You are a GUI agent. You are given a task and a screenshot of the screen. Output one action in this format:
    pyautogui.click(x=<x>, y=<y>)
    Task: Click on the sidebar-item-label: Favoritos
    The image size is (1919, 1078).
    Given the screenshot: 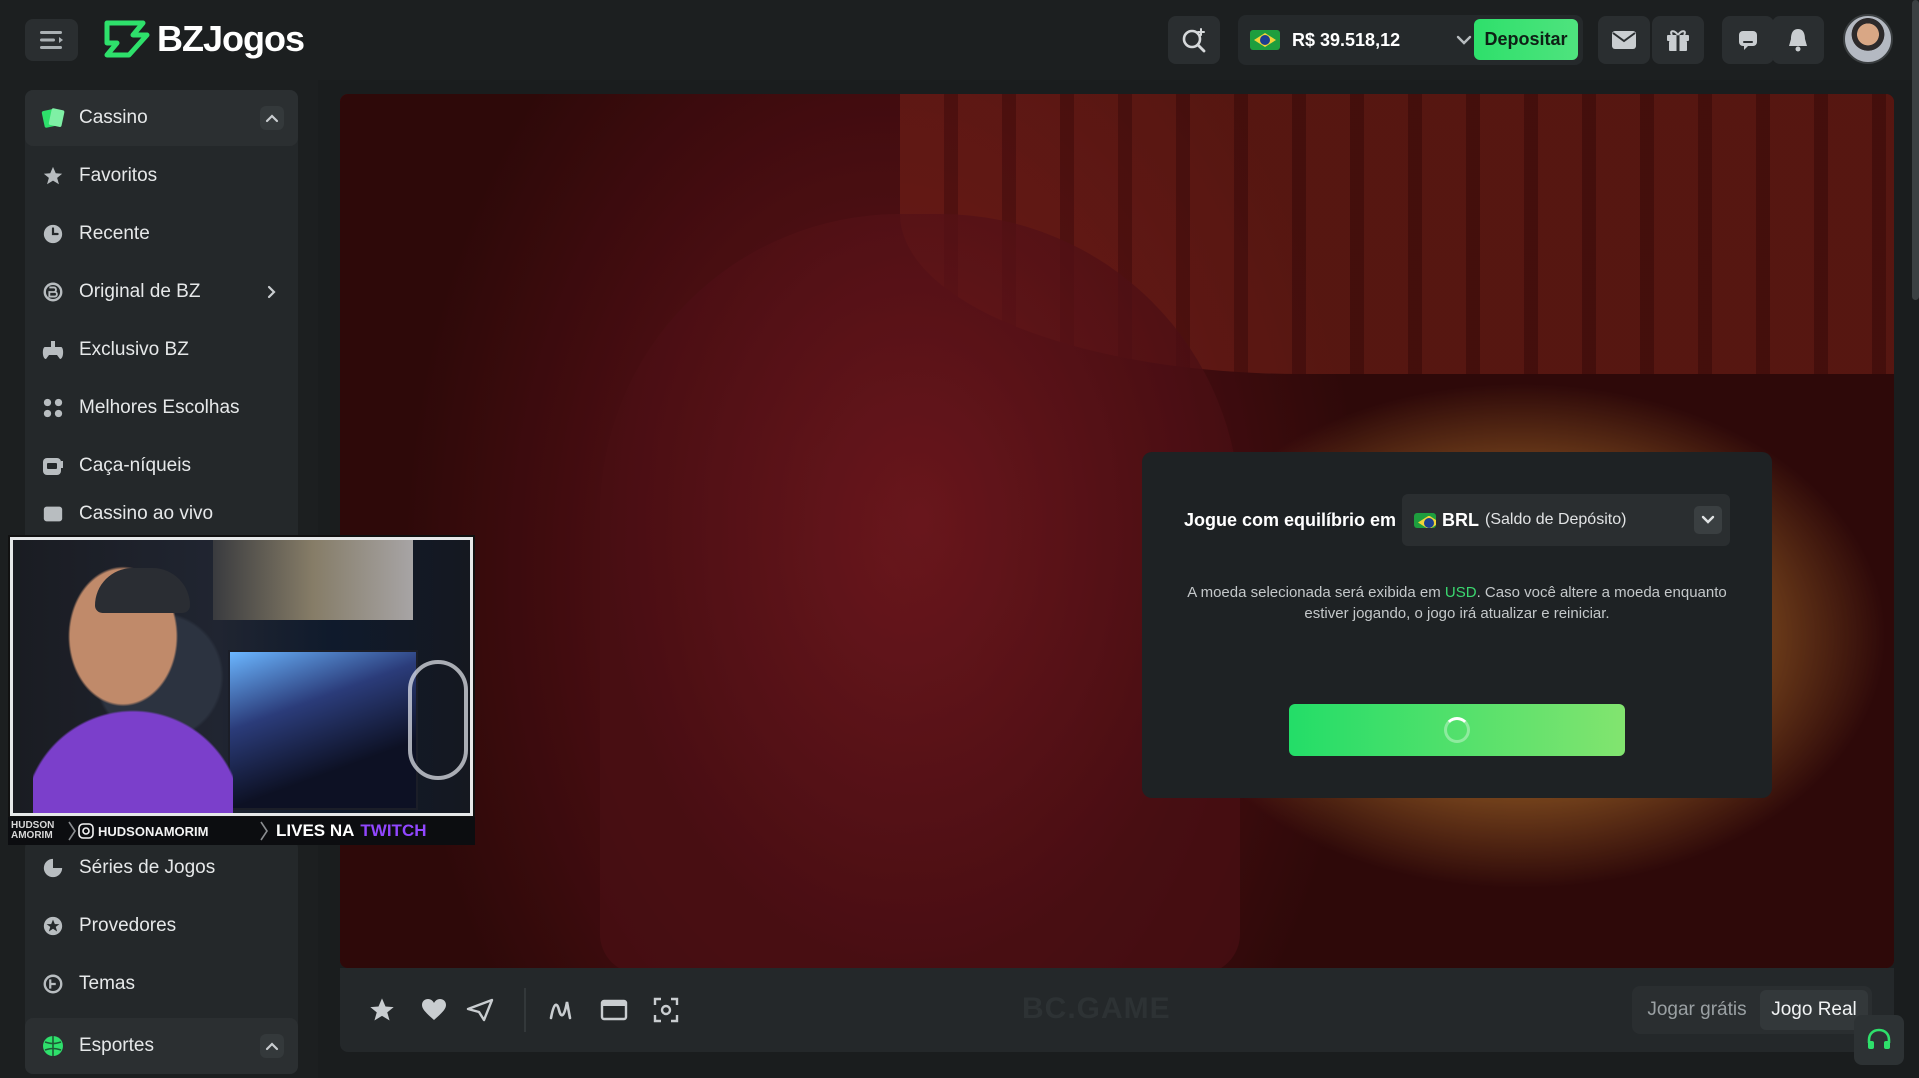 What is the action you would take?
    pyautogui.click(x=118, y=175)
    